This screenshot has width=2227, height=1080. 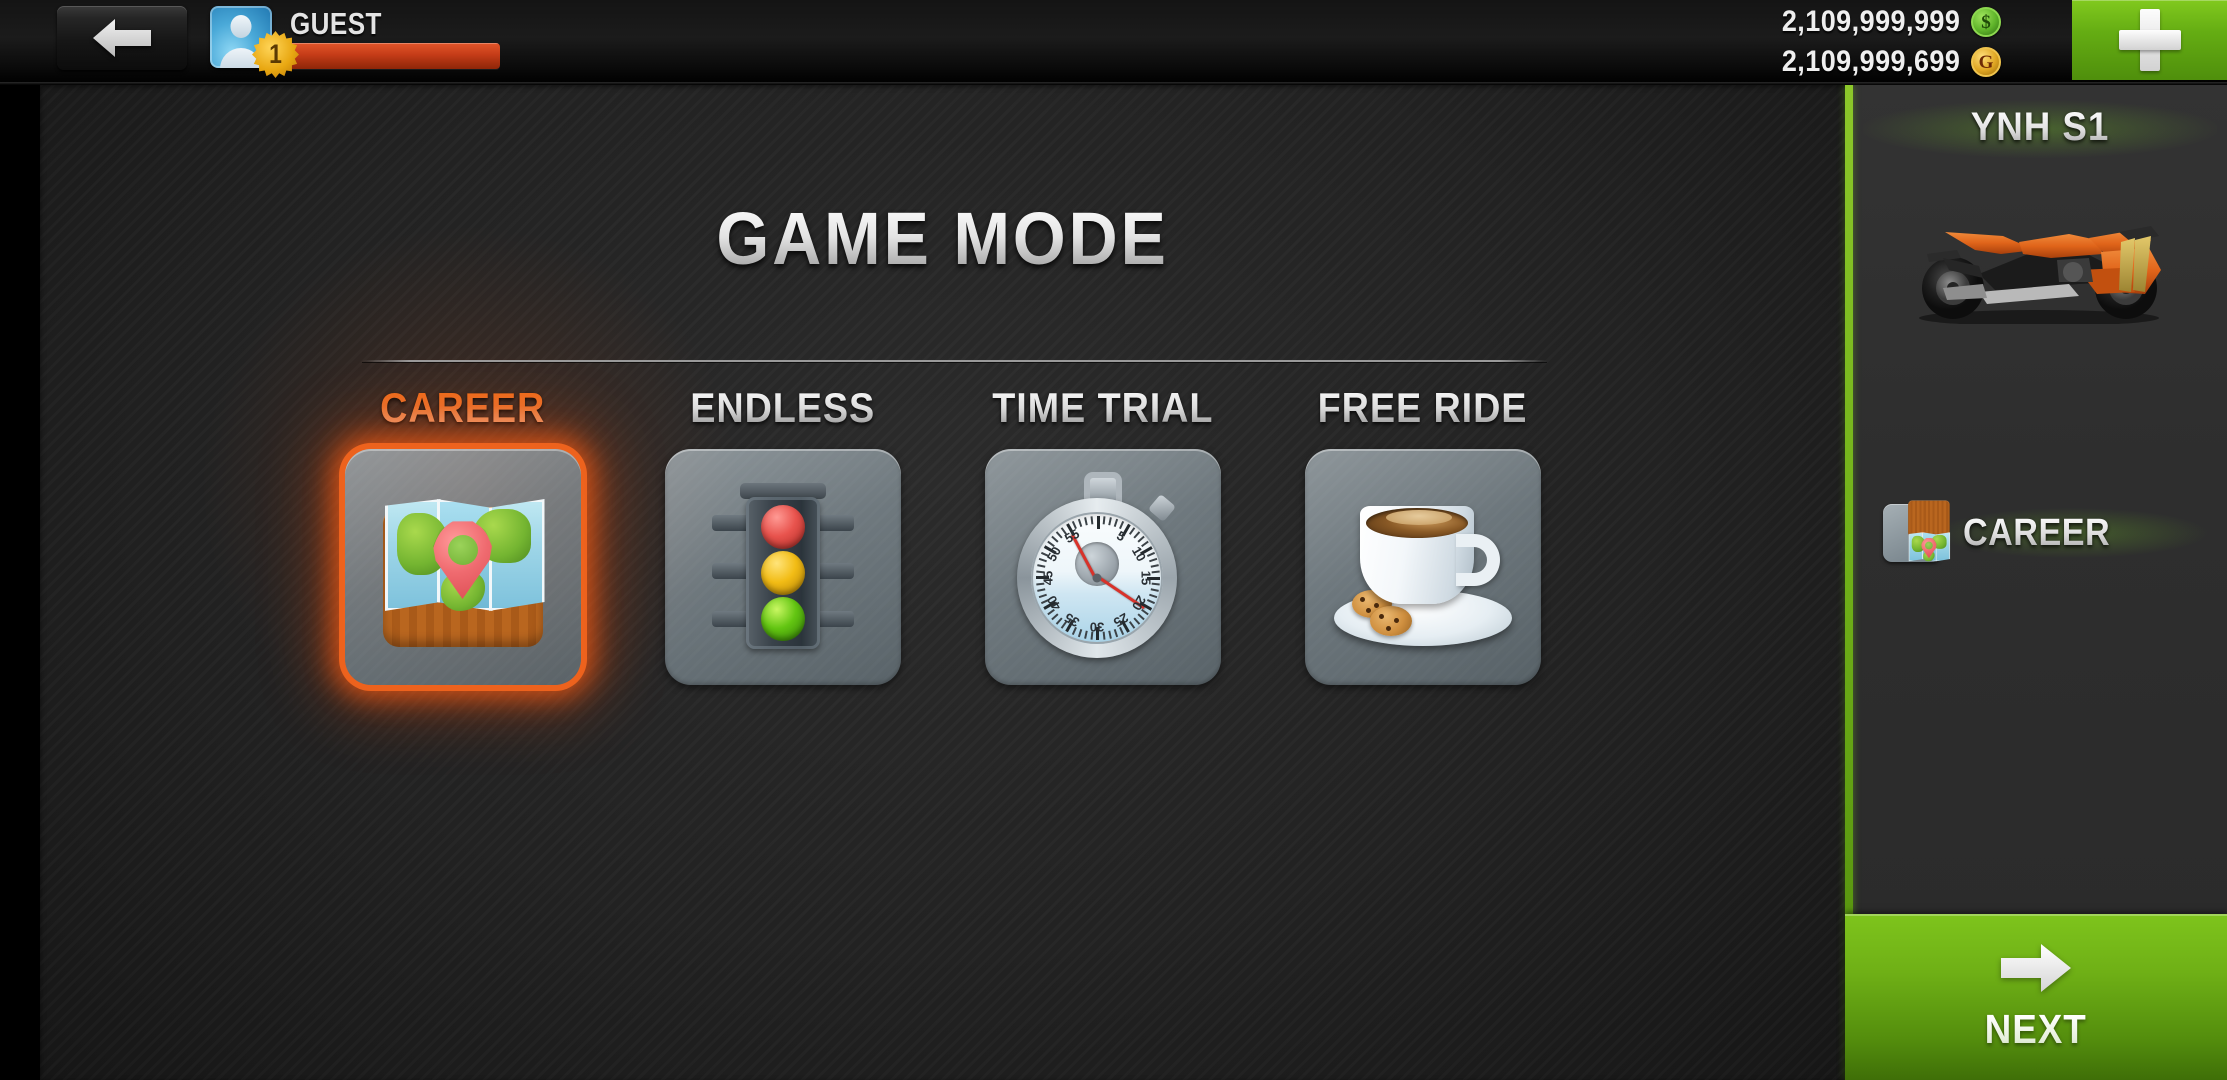 I want to click on xp-progress-fill, so click(x=393, y=56).